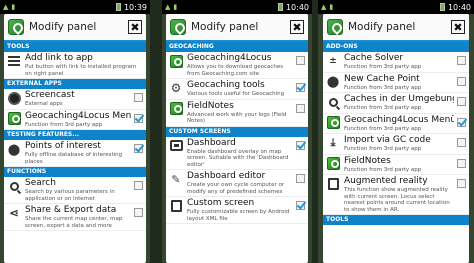  I want to click on download-icon: ⤓, so click(333, 142).